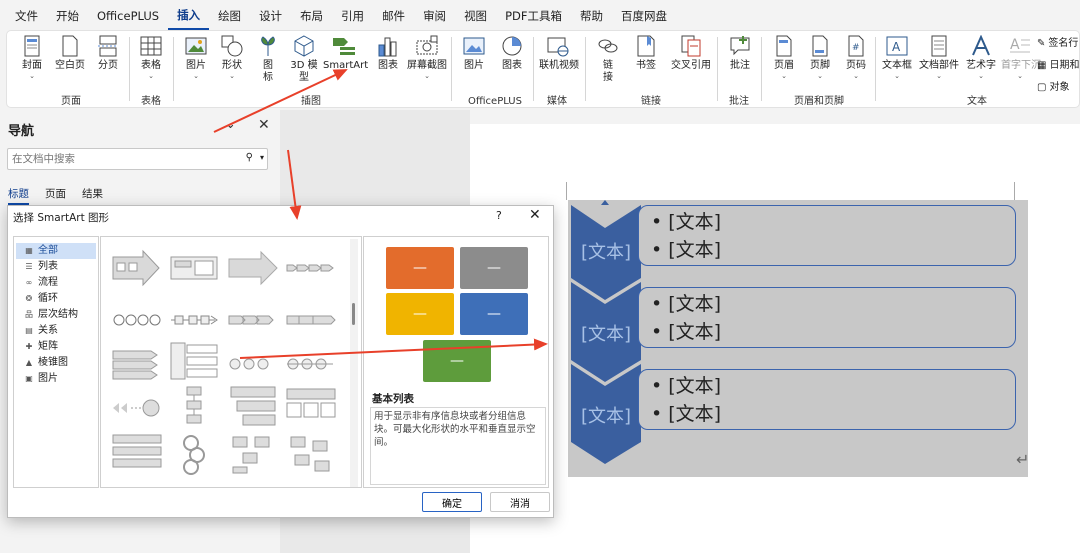 This screenshot has height=553, width=1080. What do you see at coordinates (56, 363) in the screenshot?
I see `category-pyramid: ▲ 棱锥图` at bounding box center [56, 363].